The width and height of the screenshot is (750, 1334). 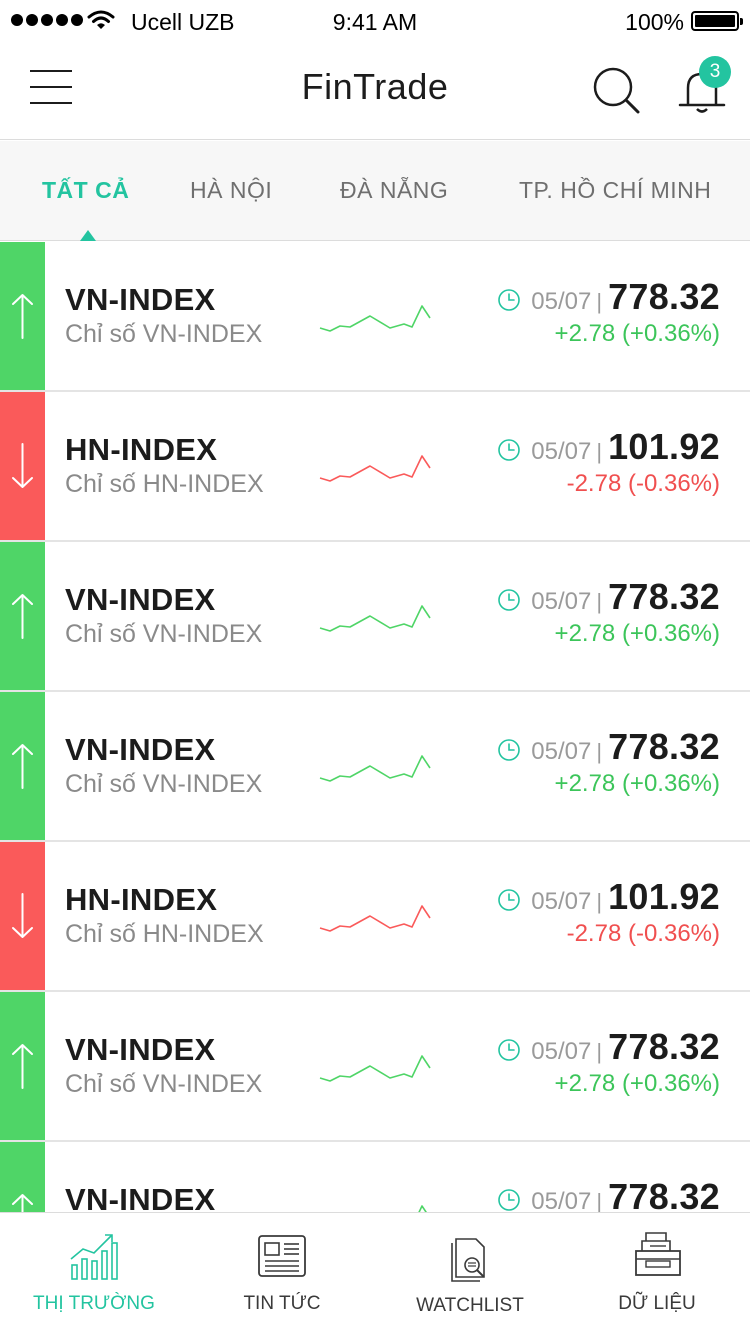 I want to click on news-icon, so click(x=282, y=1256).